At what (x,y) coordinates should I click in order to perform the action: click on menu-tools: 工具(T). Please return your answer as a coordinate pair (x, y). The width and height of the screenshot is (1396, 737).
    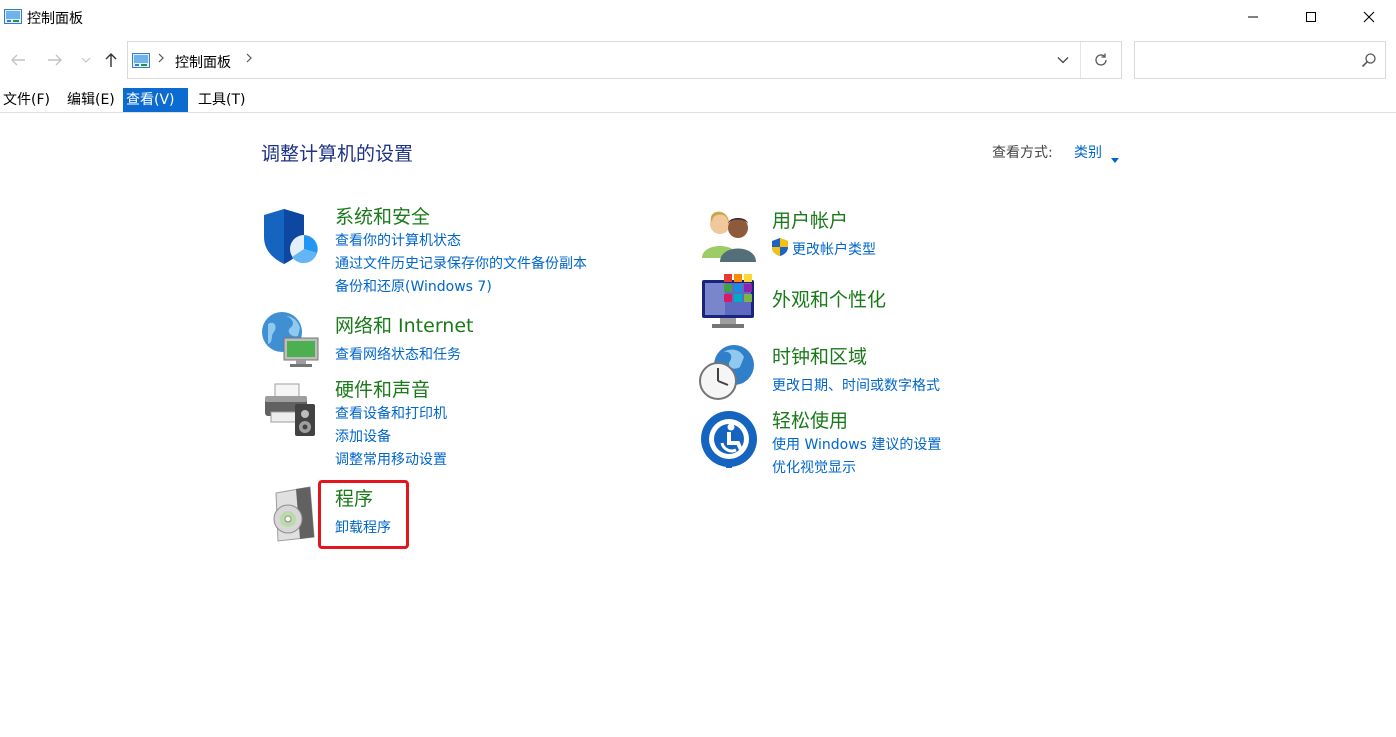
    Looking at the image, I should click on (221, 100).